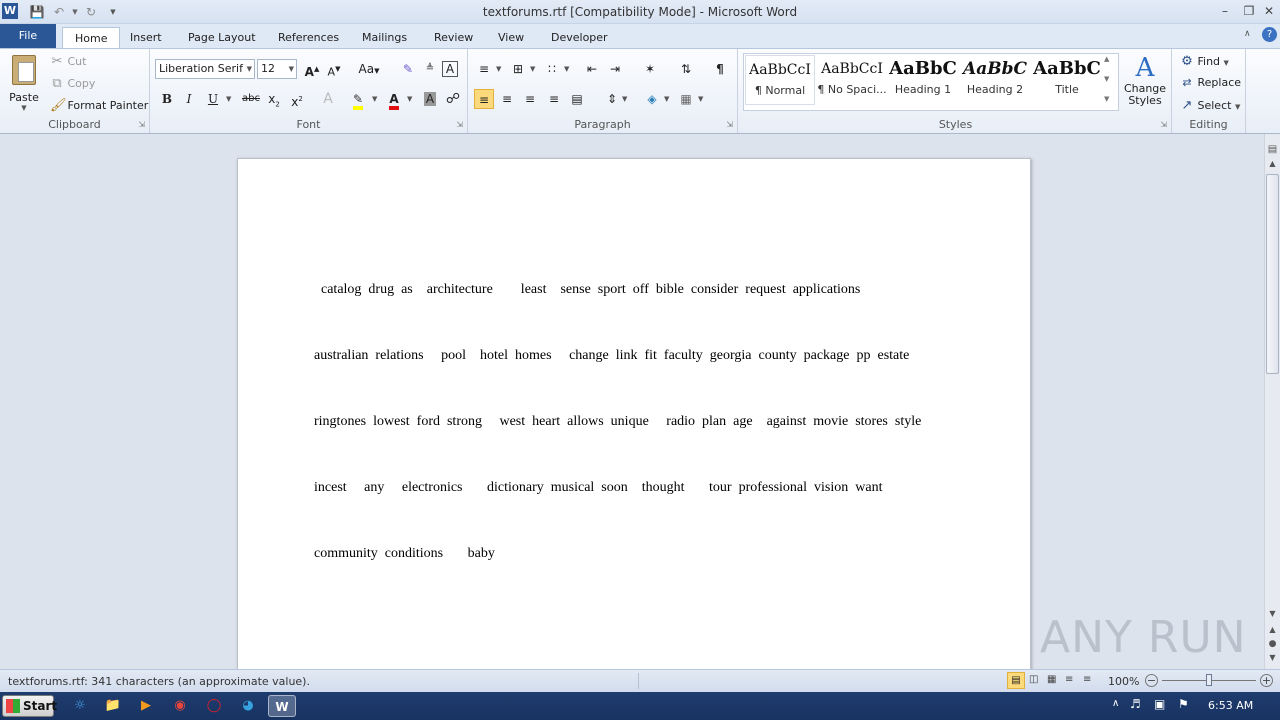  I want to click on change-case-button: Aa▼, so click(369, 69).